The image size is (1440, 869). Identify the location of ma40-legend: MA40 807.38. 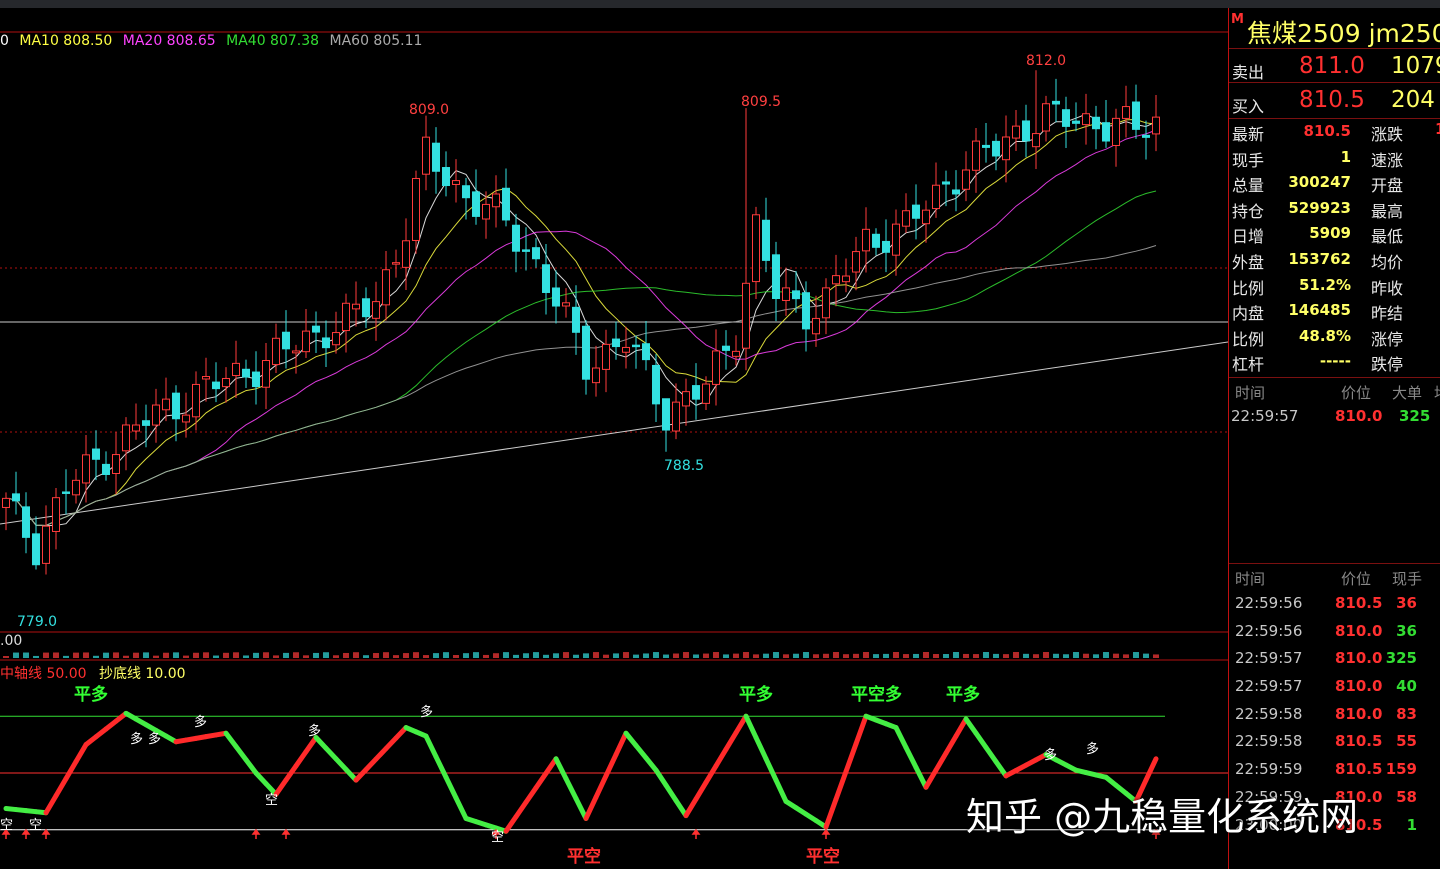
(273, 41).